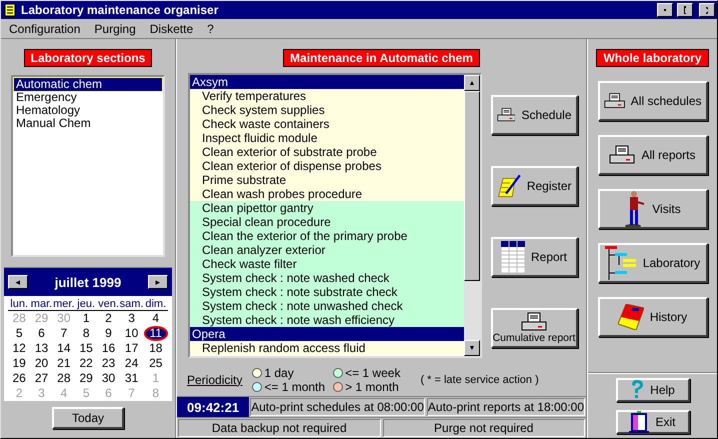  What do you see at coordinates (108, 333) in the screenshot?
I see `calendar-day: 9` at bounding box center [108, 333].